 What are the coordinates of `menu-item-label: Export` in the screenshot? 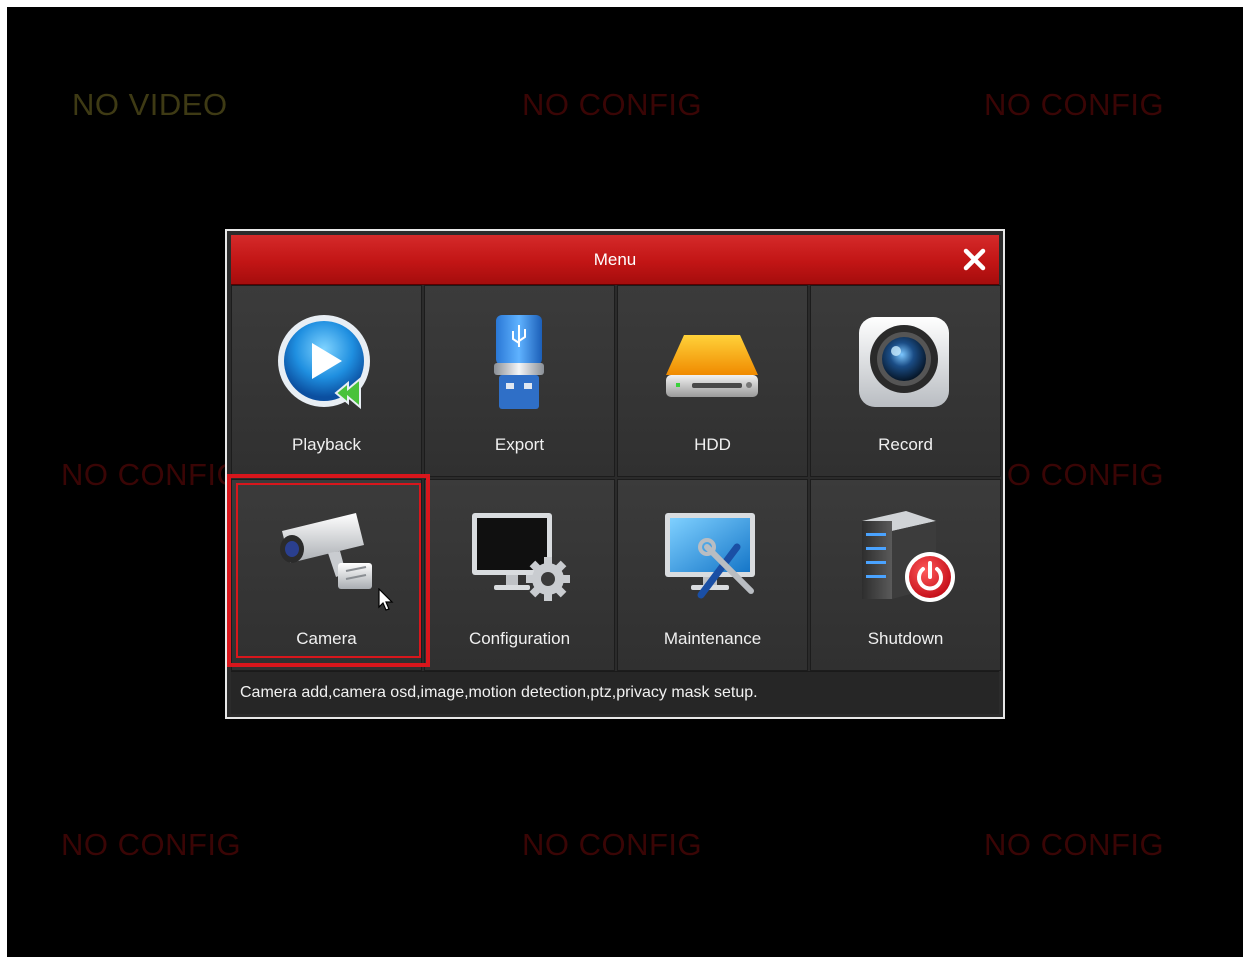 It's located at (519, 444).